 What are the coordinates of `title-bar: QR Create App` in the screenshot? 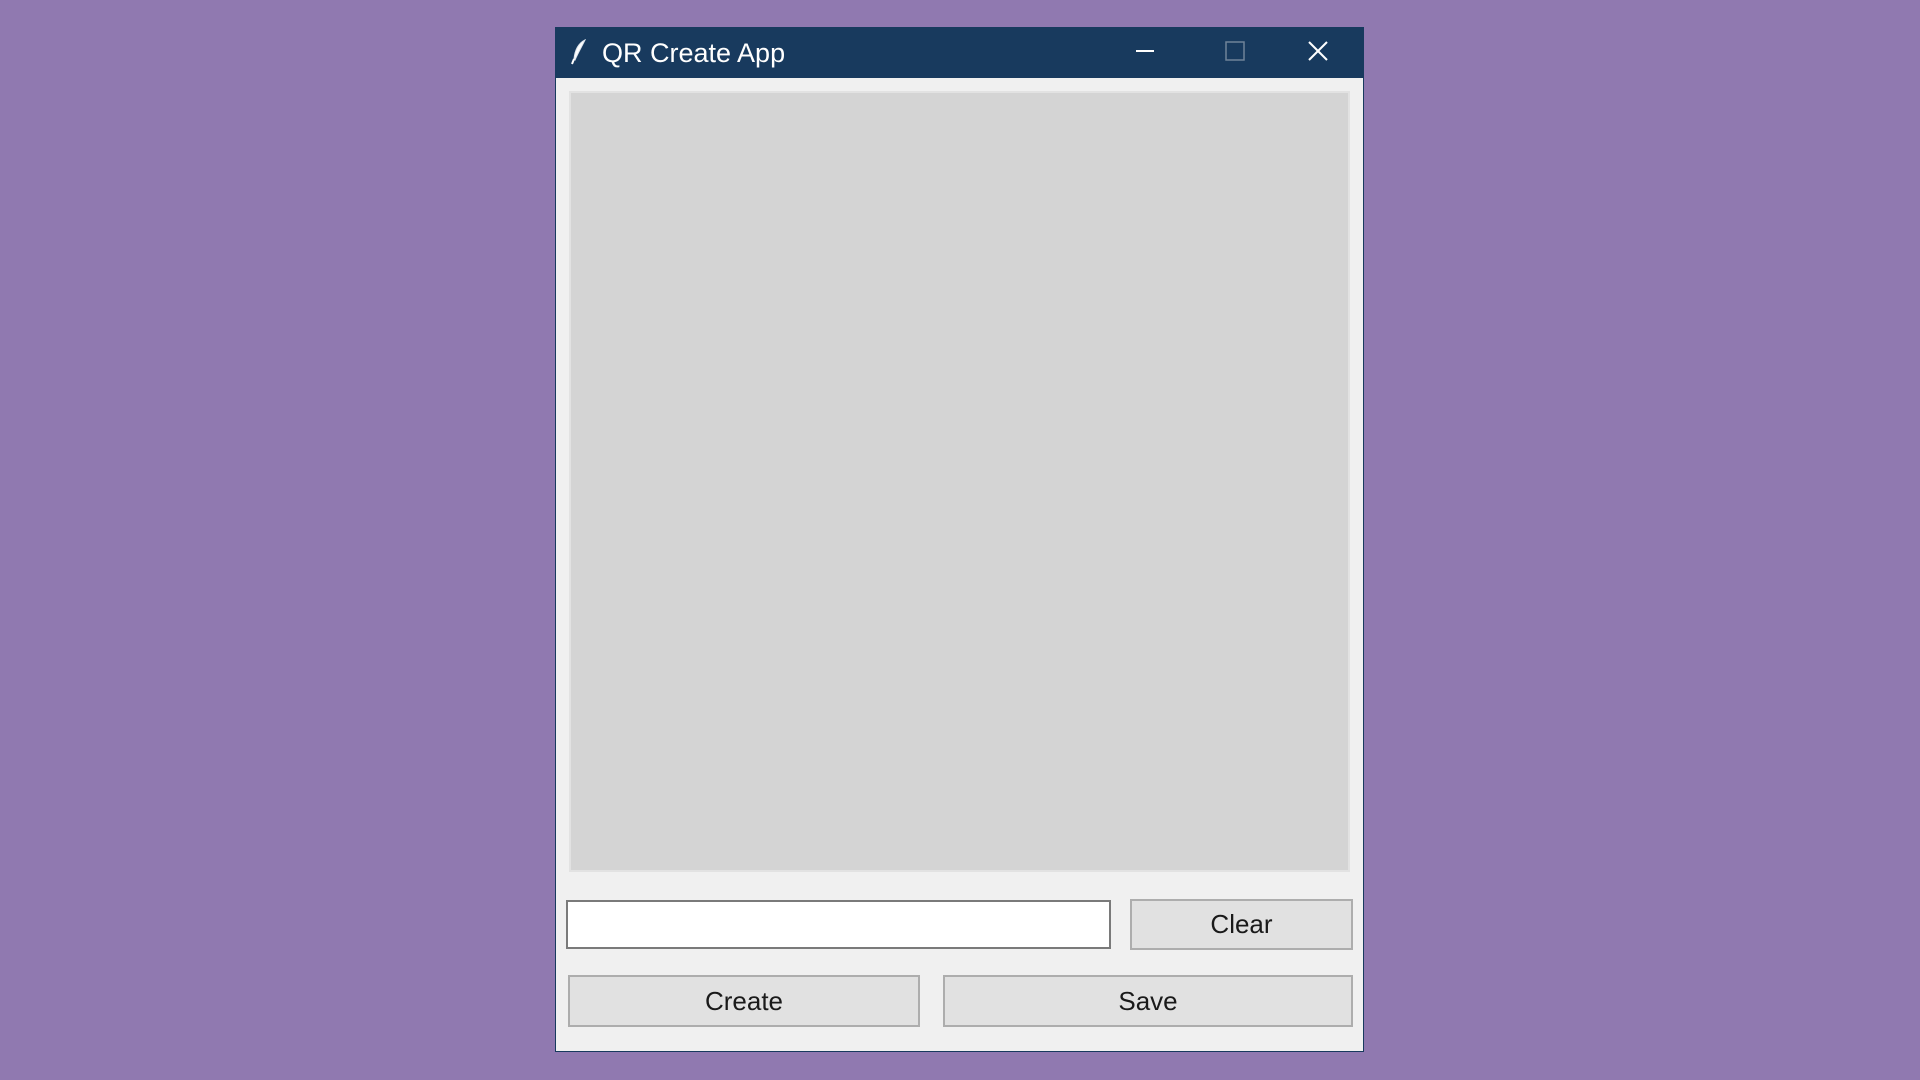 It's located at (959, 53).